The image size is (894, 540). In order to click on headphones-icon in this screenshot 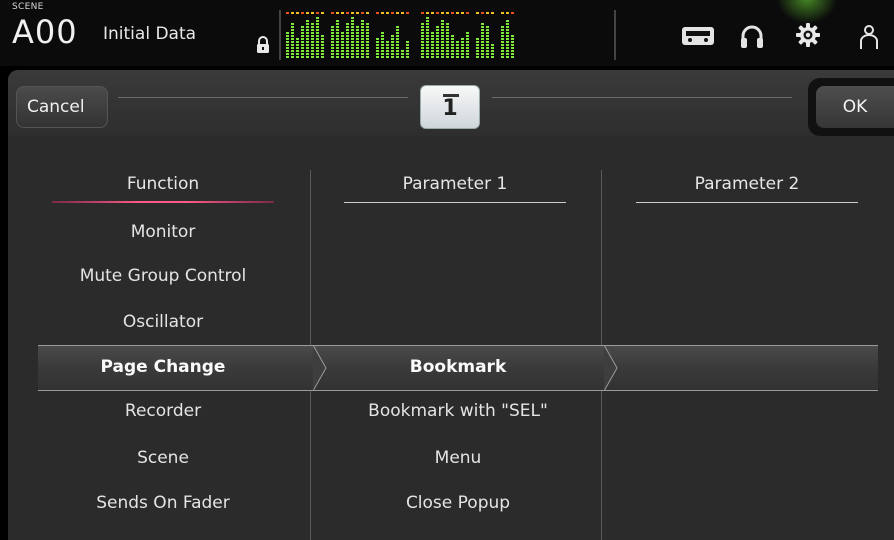, I will do `click(752, 37)`.